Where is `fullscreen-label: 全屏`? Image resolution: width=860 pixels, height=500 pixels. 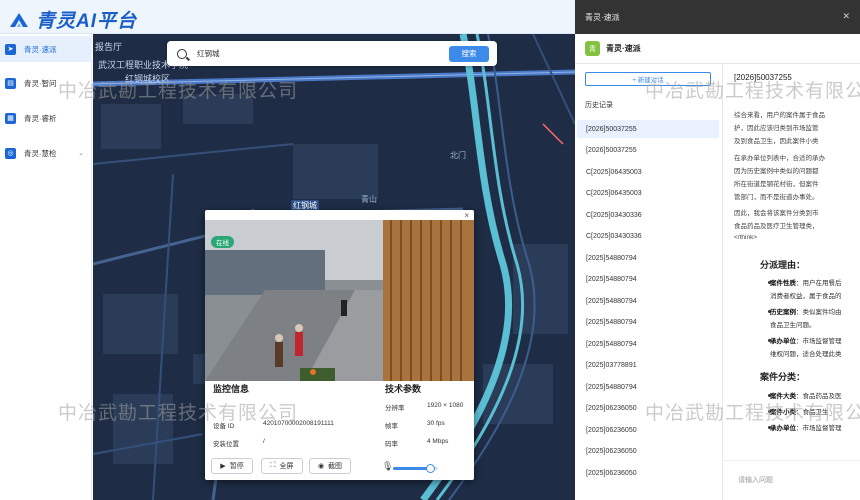
fullscreen-label: 全屏 is located at coordinates (286, 466).